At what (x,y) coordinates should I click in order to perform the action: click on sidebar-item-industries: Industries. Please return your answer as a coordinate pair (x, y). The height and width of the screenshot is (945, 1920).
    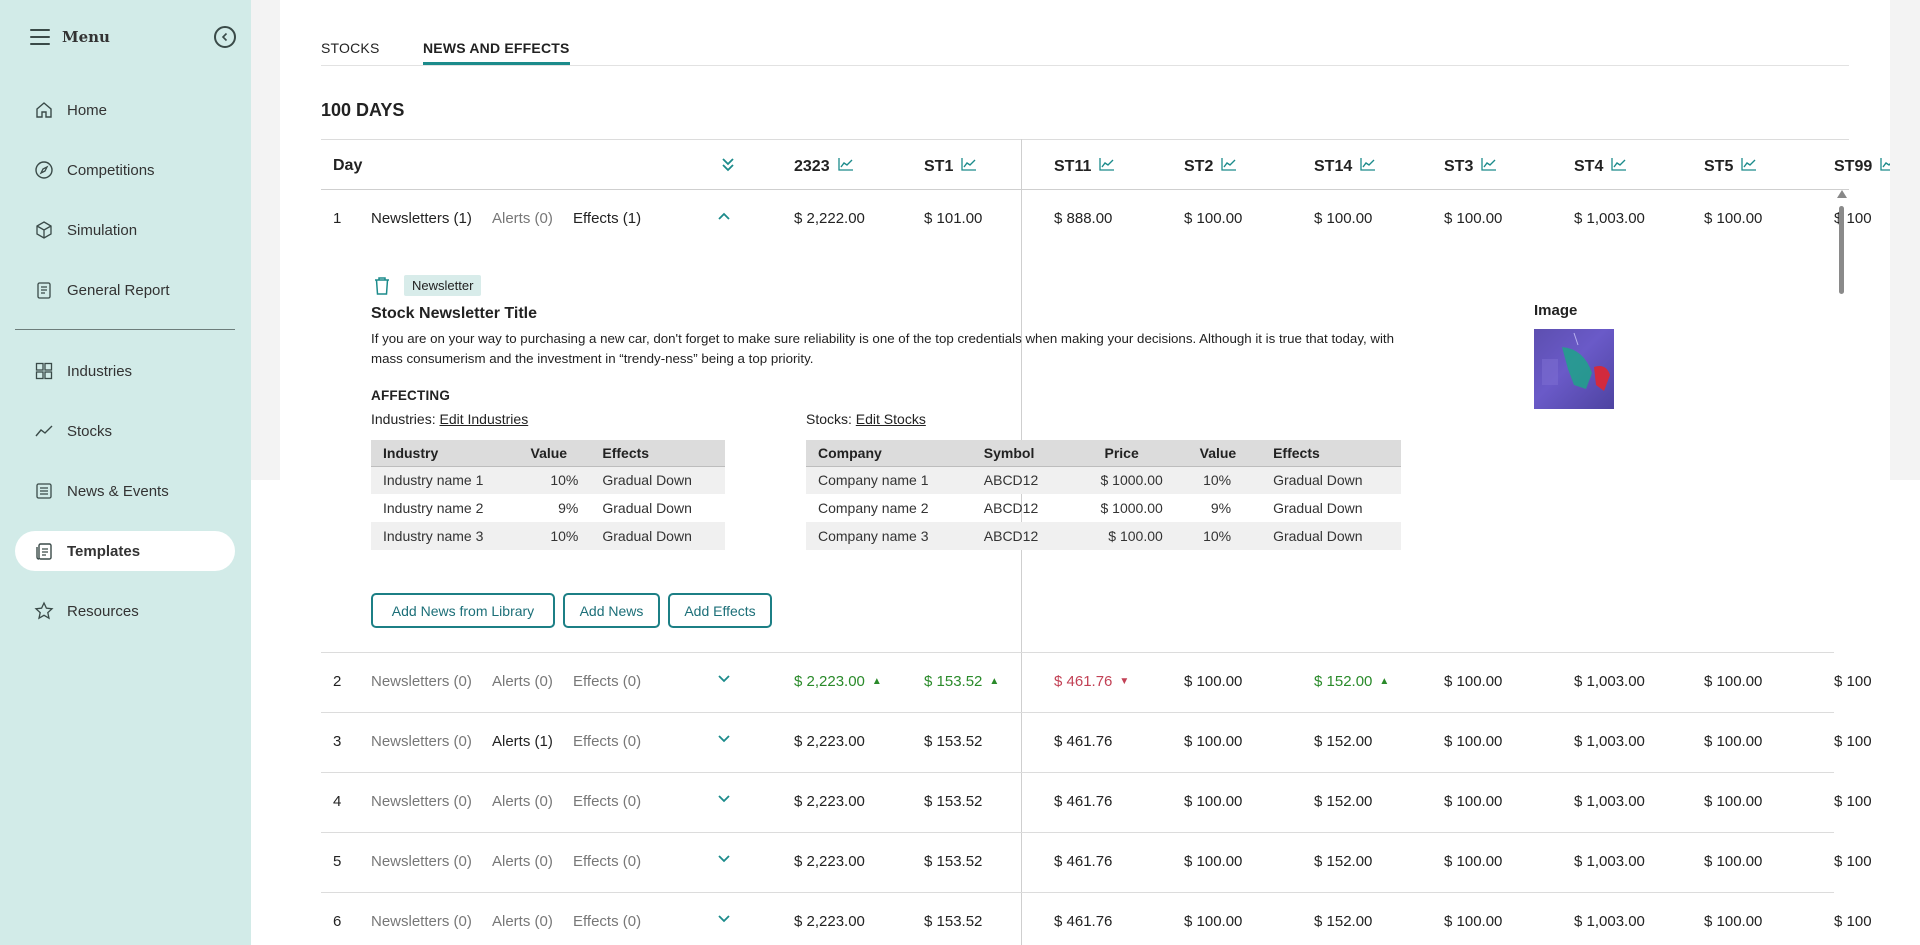
    Looking at the image, I should click on (125, 371).